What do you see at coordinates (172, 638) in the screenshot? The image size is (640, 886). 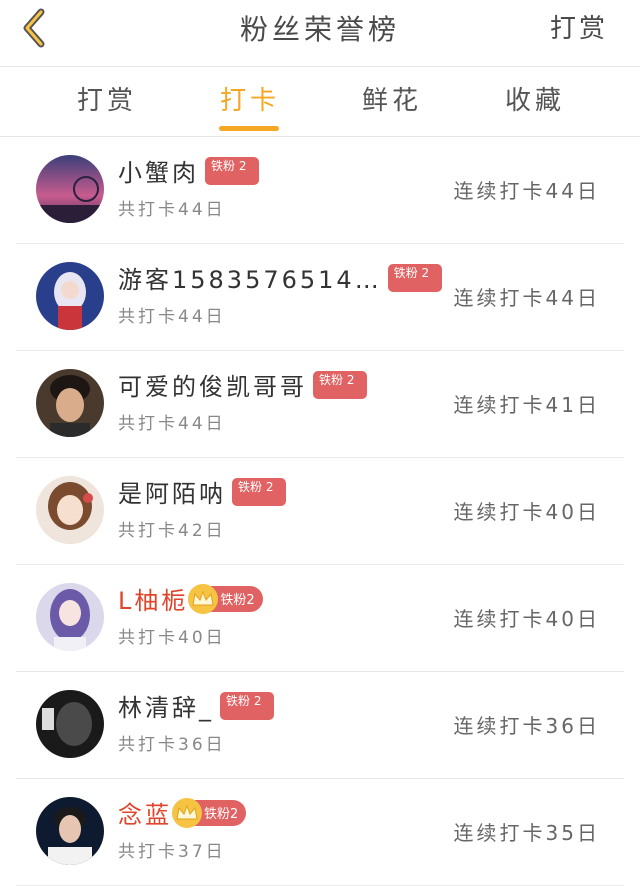 I see `total-checkin-days: 共打卡40日` at bounding box center [172, 638].